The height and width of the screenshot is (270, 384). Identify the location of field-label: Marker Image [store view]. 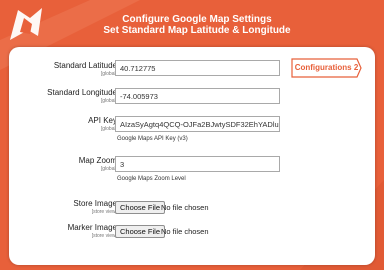
(92, 231).